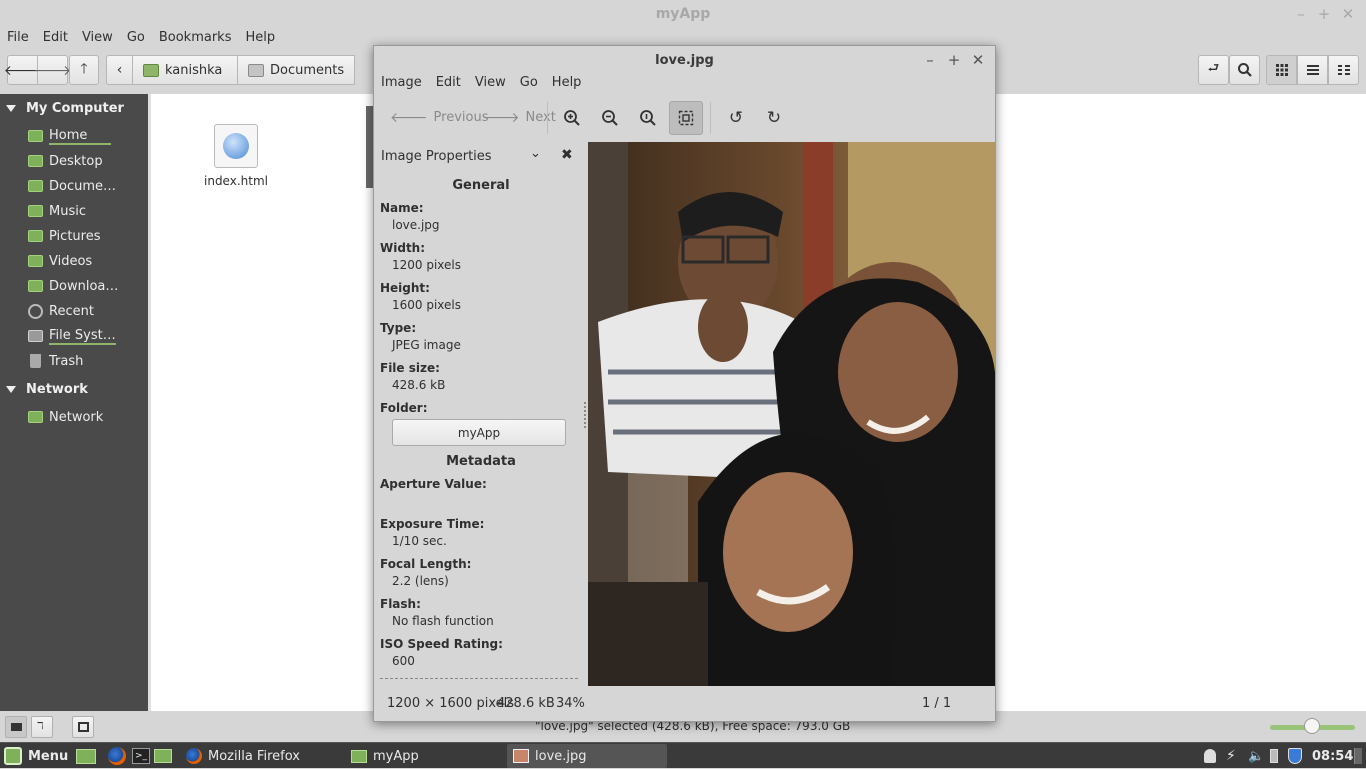 The height and width of the screenshot is (769, 1366). I want to click on chevron-left-icon: ‹, so click(119, 70).